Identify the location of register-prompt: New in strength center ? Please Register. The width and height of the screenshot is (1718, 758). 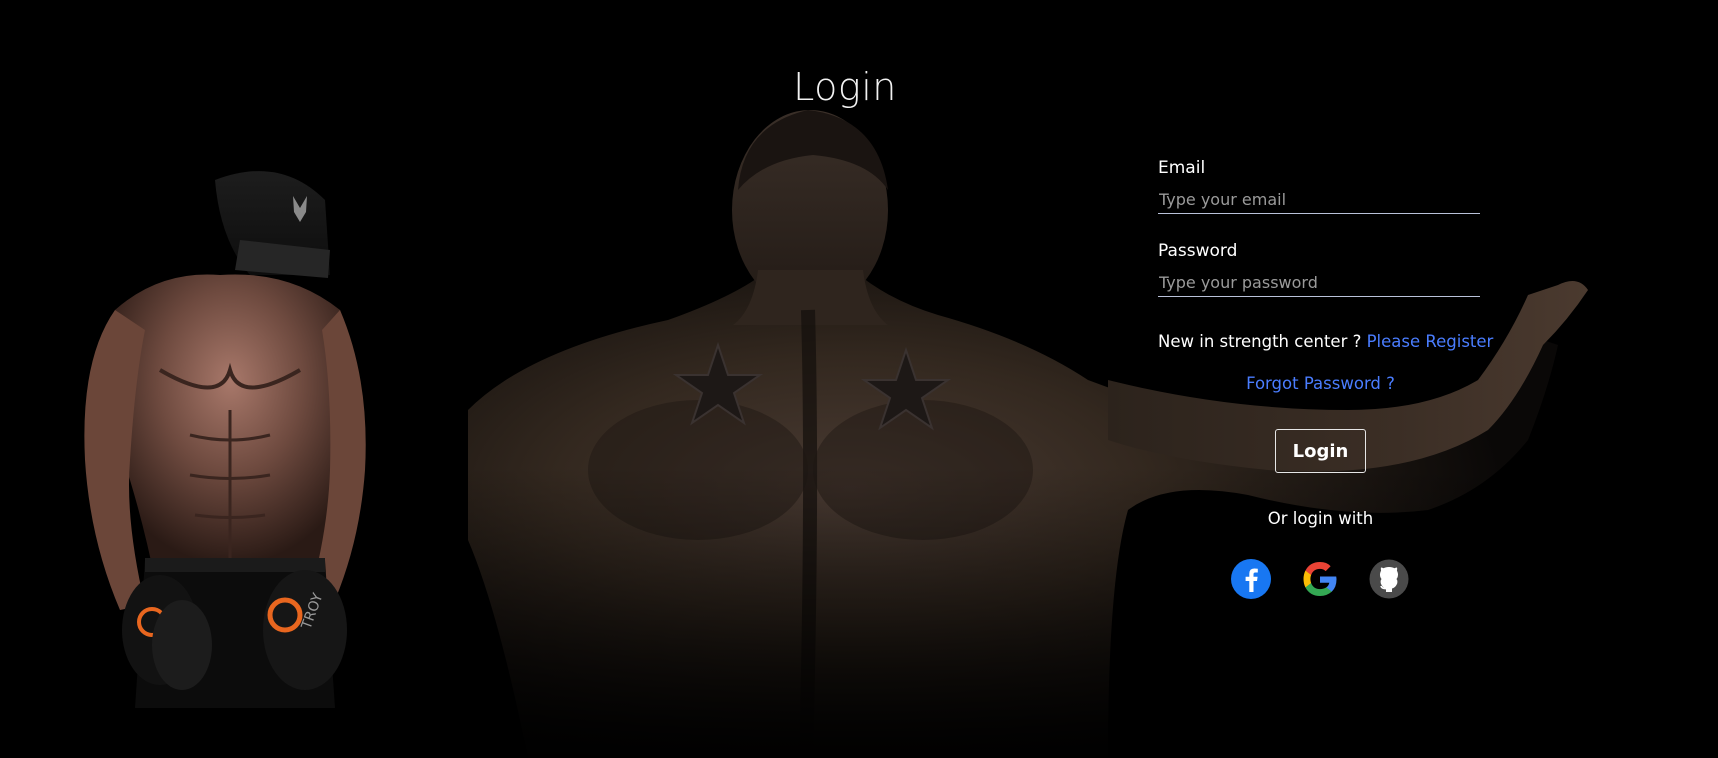
(1325, 341).